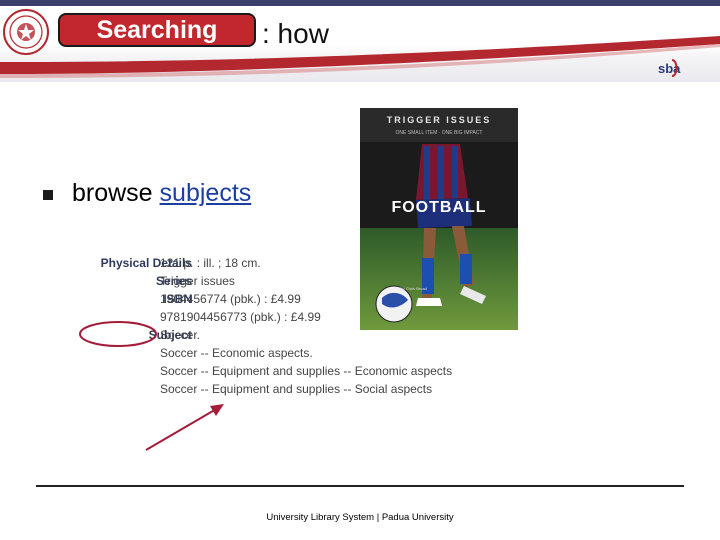  Describe the element at coordinates (184, 427) in the screenshot. I see `pointer-arrow-icon` at that location.